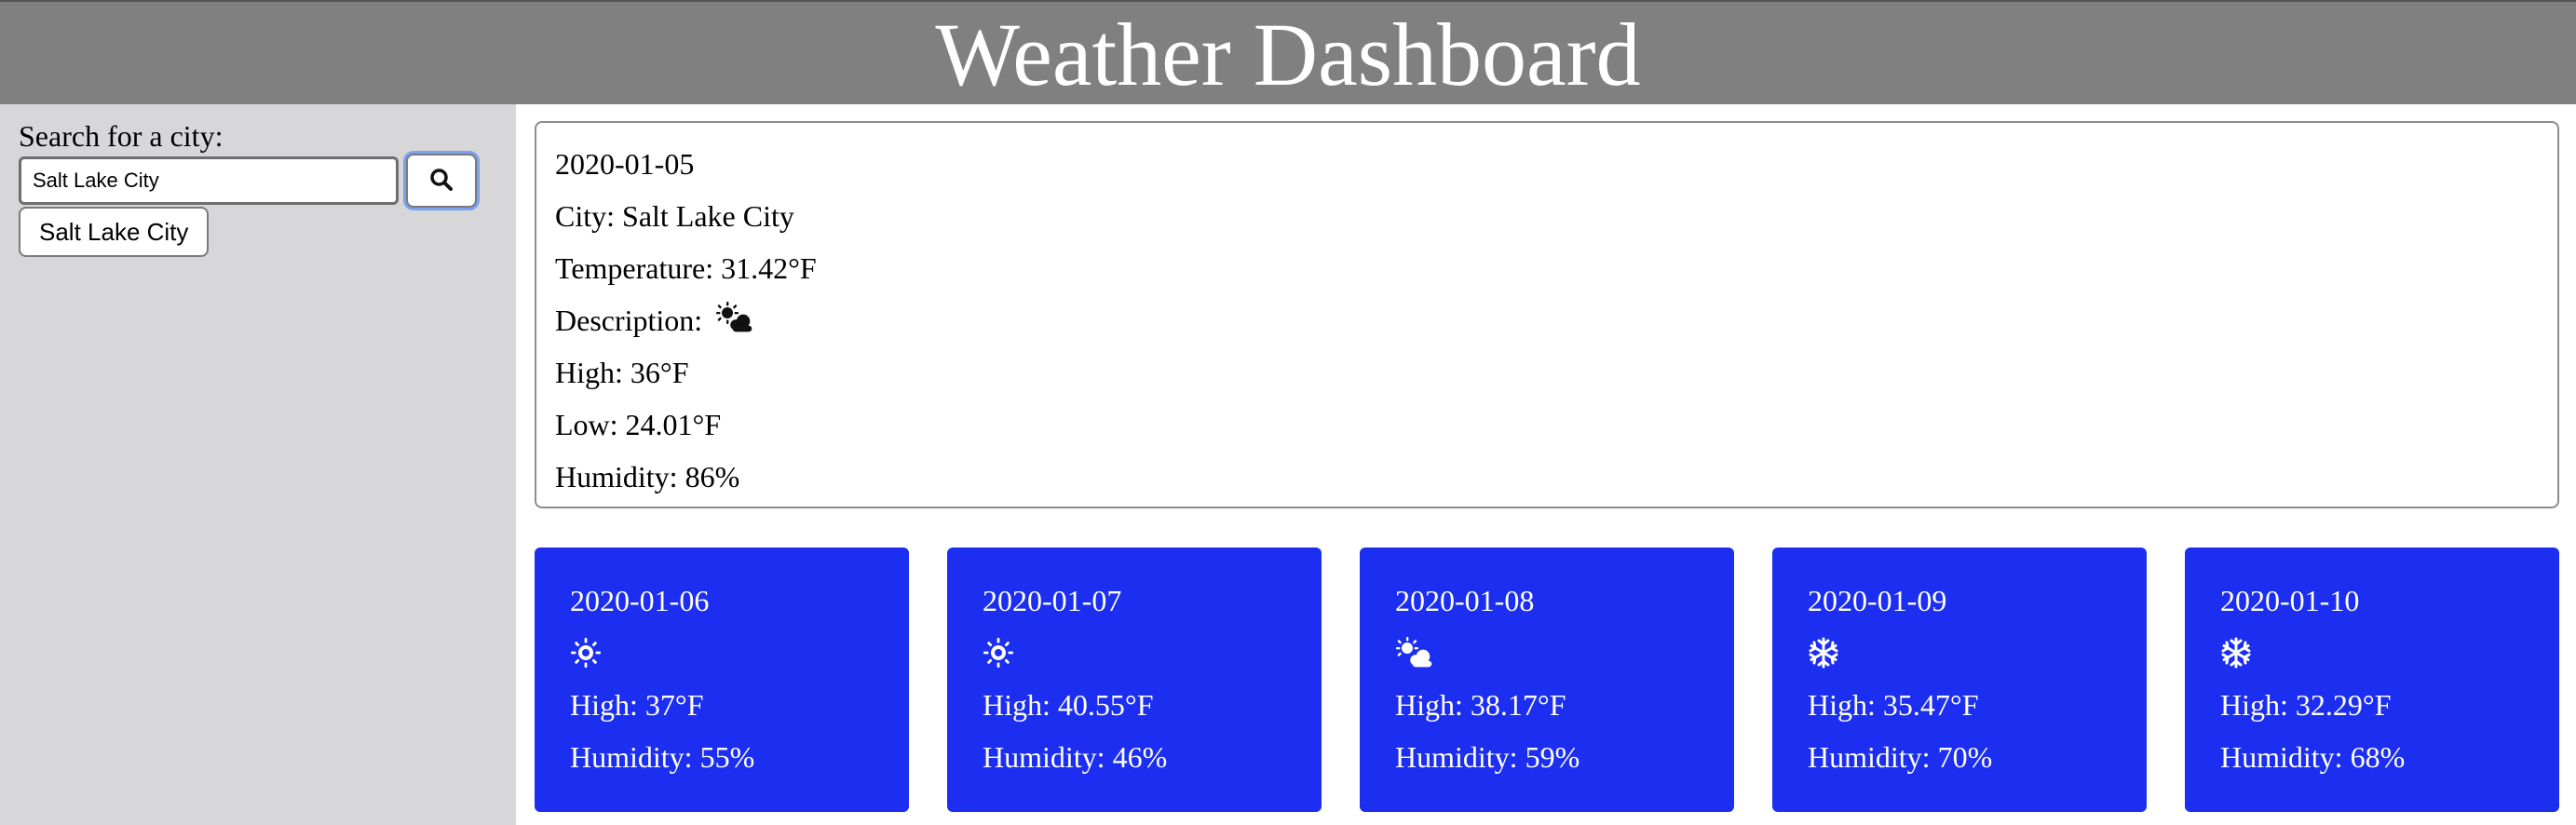 The image size is (2576, 825). Describe the element at coordinates (1556, 326) in the screenshot. I see `current-description: Description:` at that location.